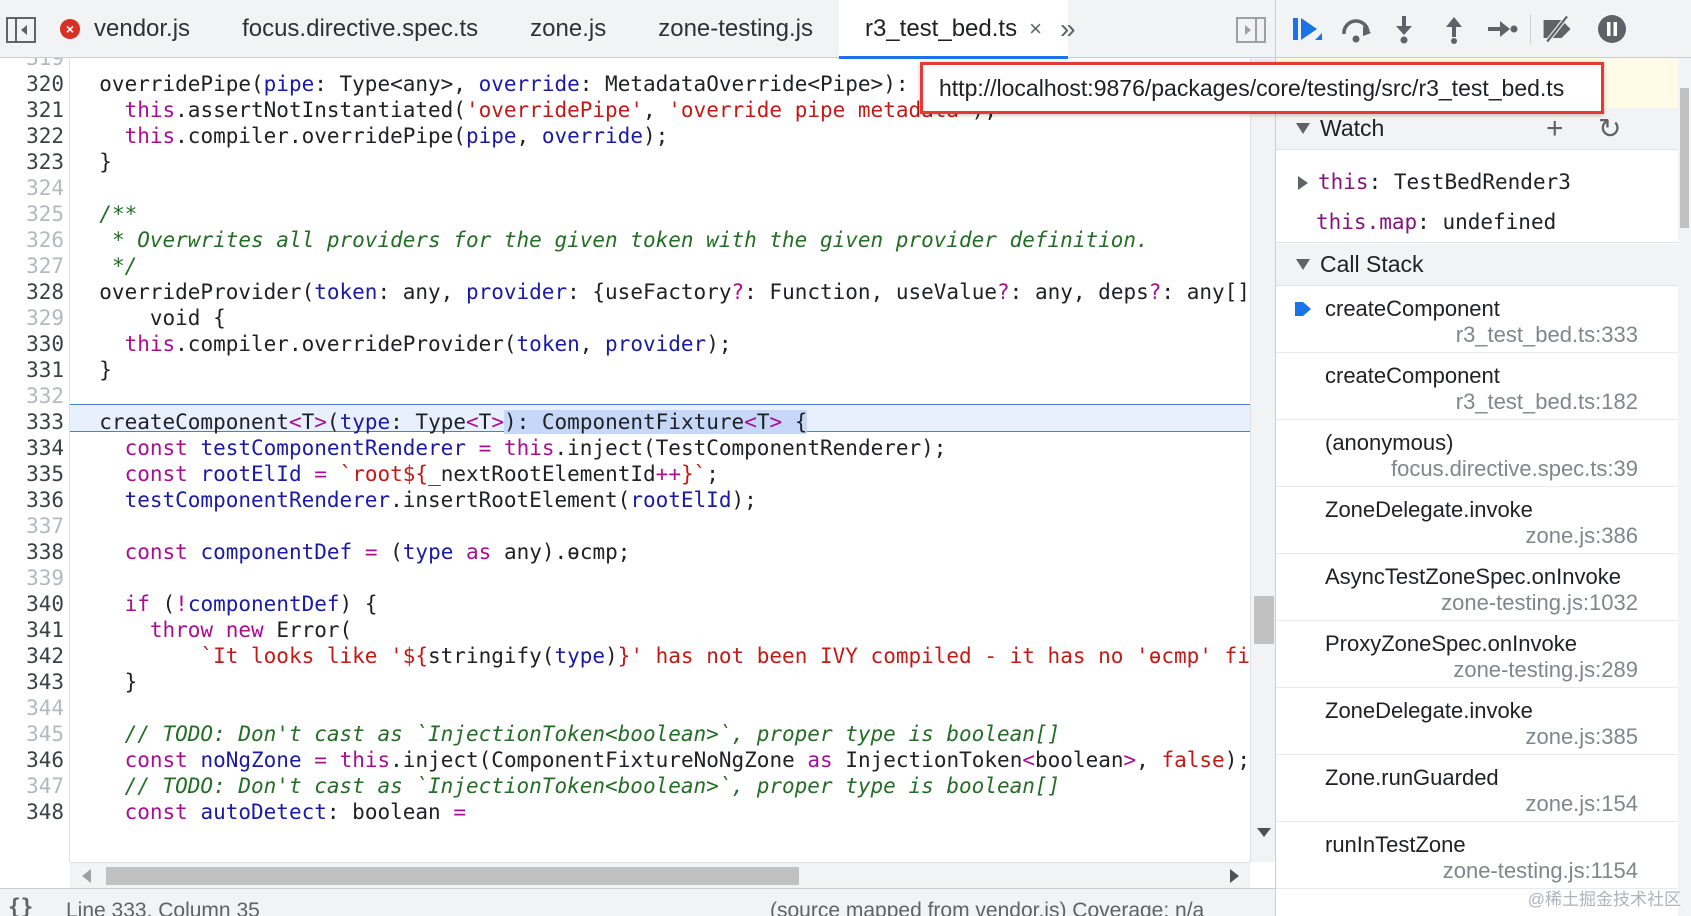  What do you see at coordinates (1477, 520) in the screenshot?
I see `call-frame: ZoneDelegate.invoke zone.js:386` at bounding box center [1477, 520].